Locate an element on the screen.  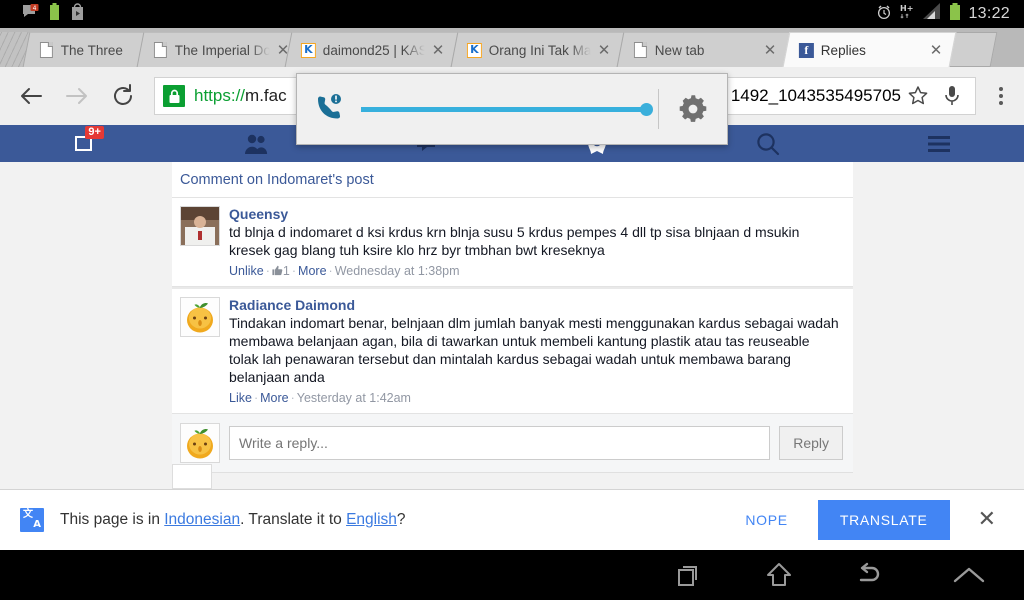
thumbs-up-icon is located at coordinates (277, 271).